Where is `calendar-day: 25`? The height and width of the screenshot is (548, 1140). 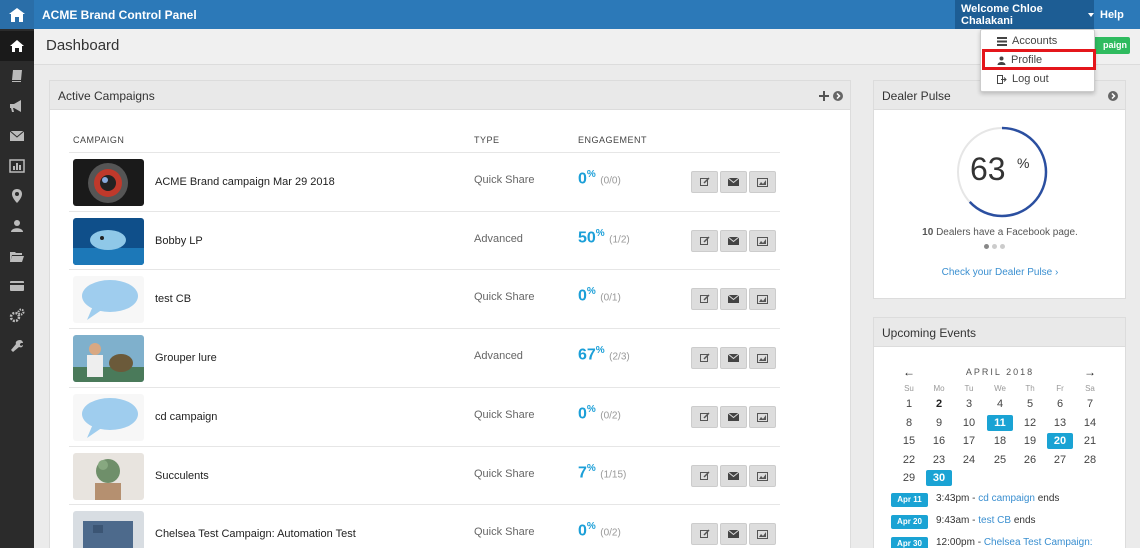
calendar-day: 25 is located at coordinates (1000, 460).